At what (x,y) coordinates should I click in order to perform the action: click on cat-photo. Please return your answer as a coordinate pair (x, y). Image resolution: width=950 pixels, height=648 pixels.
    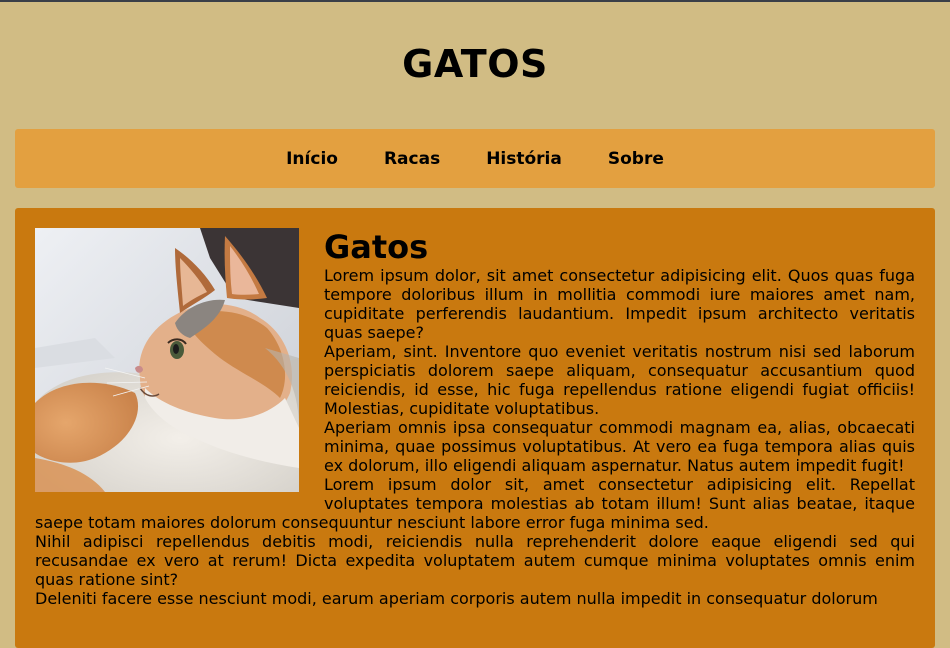
    Looking at the image, I should click on (167, 360).